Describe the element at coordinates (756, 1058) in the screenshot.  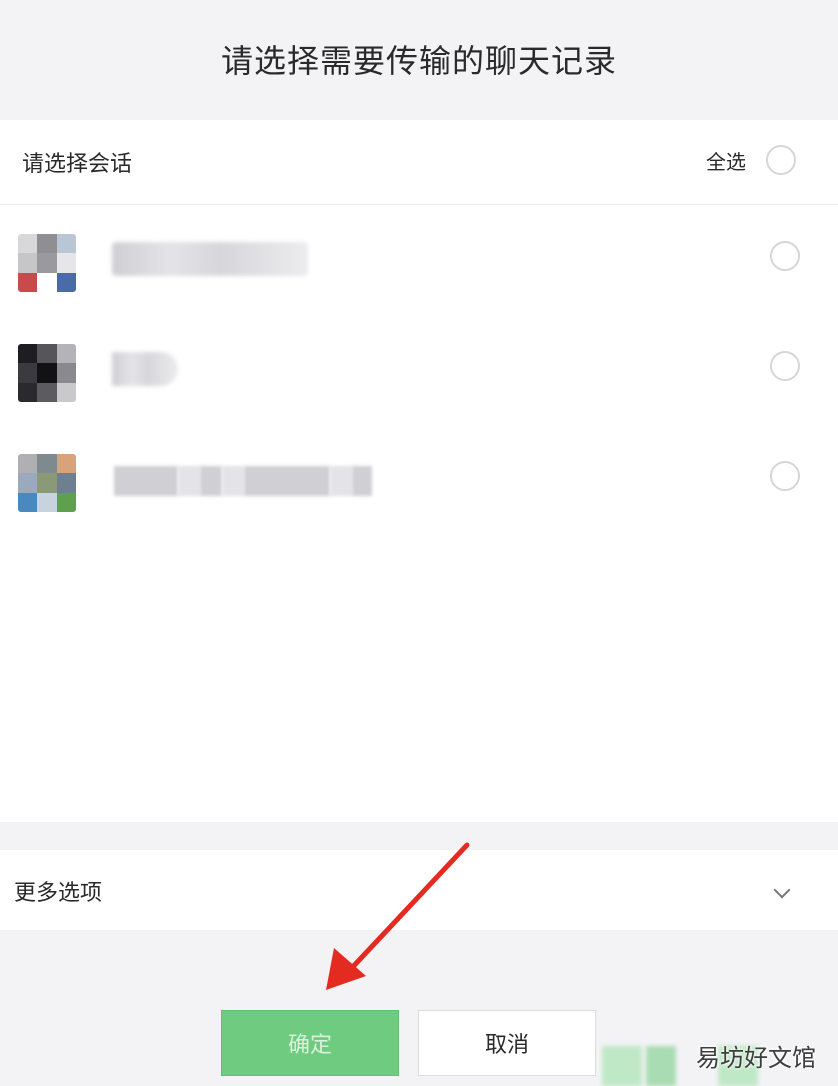
I see `watermark: 易坊好文馆` at that location.